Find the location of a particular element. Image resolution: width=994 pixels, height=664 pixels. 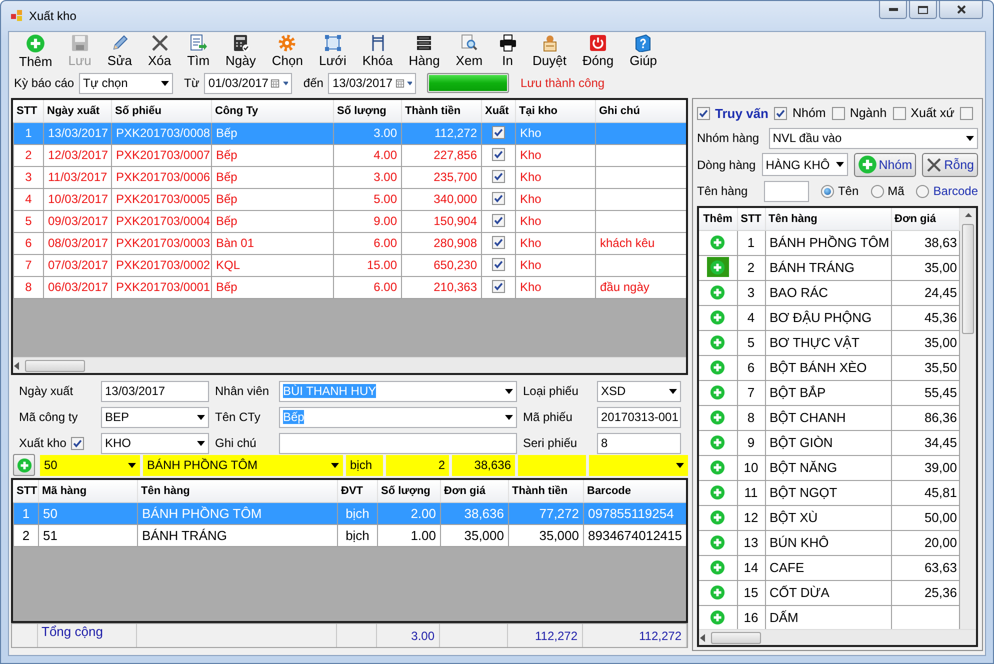

close-icon is located at coordinates (961, 9).